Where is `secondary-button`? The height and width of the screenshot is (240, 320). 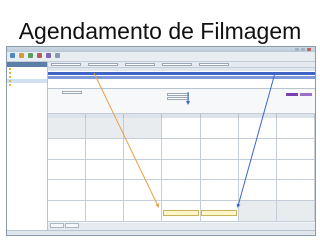 secondary-button is located at coordinates (306, 94).